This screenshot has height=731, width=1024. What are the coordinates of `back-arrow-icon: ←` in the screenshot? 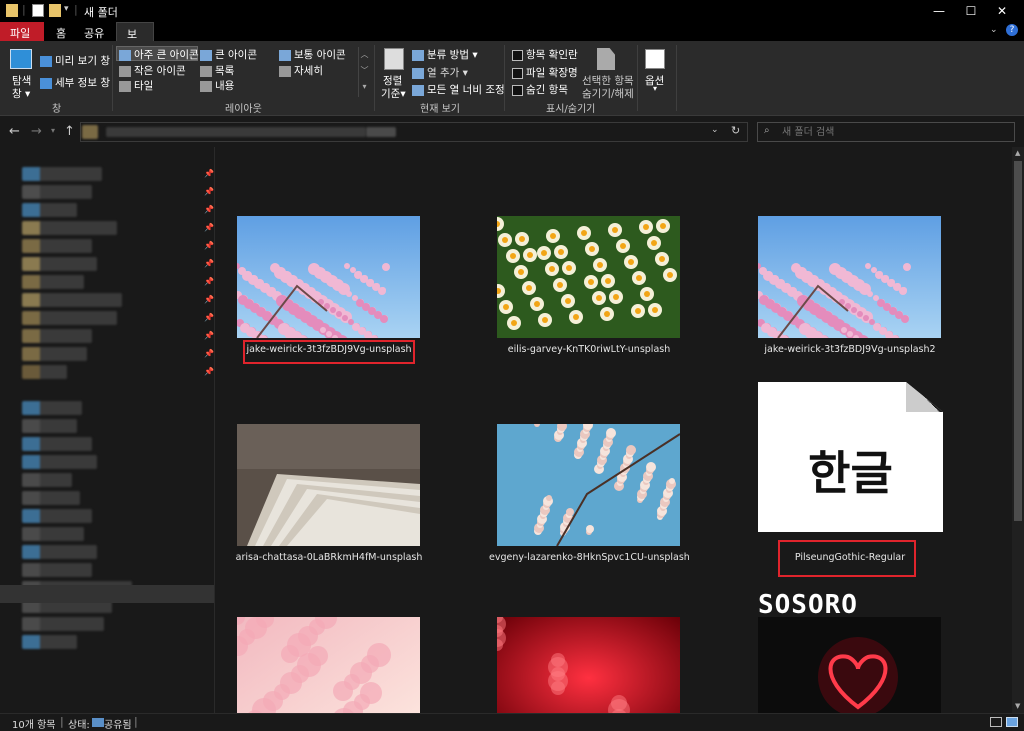 It's located at (14, 131).